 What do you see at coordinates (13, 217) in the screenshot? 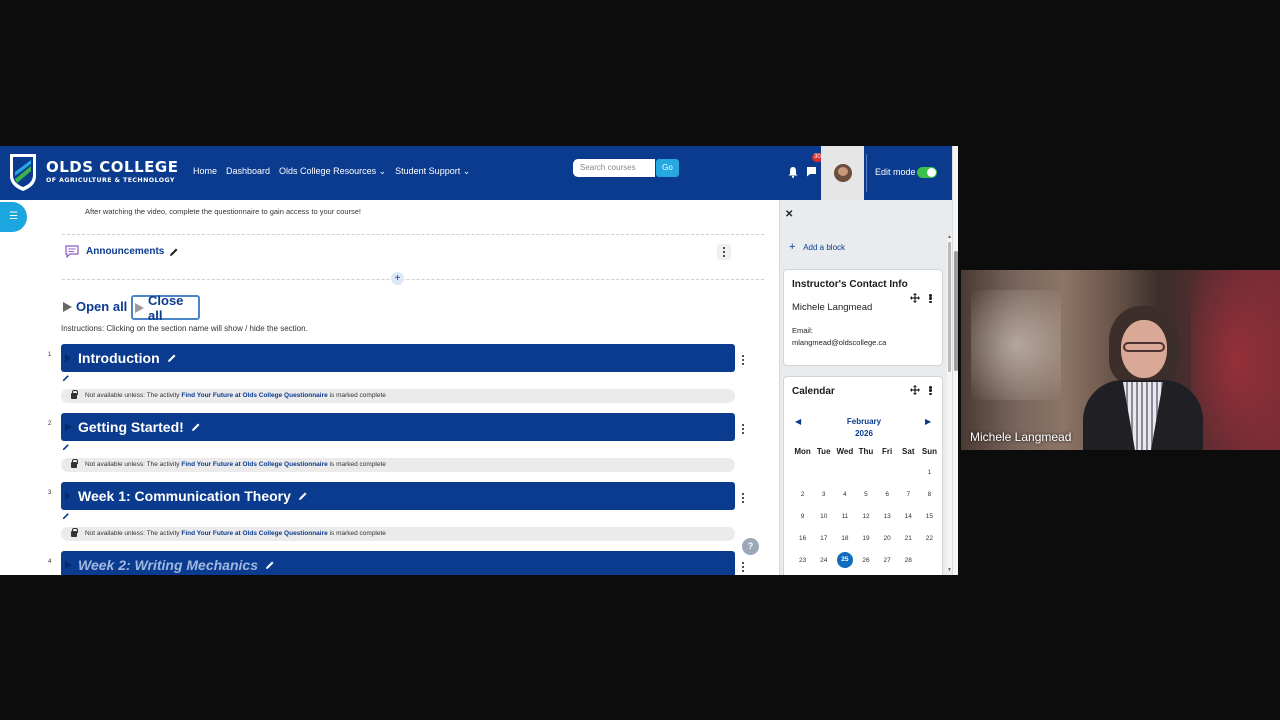
I see `course-index-toggle-button: ☰` at bounding box center [13, 217].